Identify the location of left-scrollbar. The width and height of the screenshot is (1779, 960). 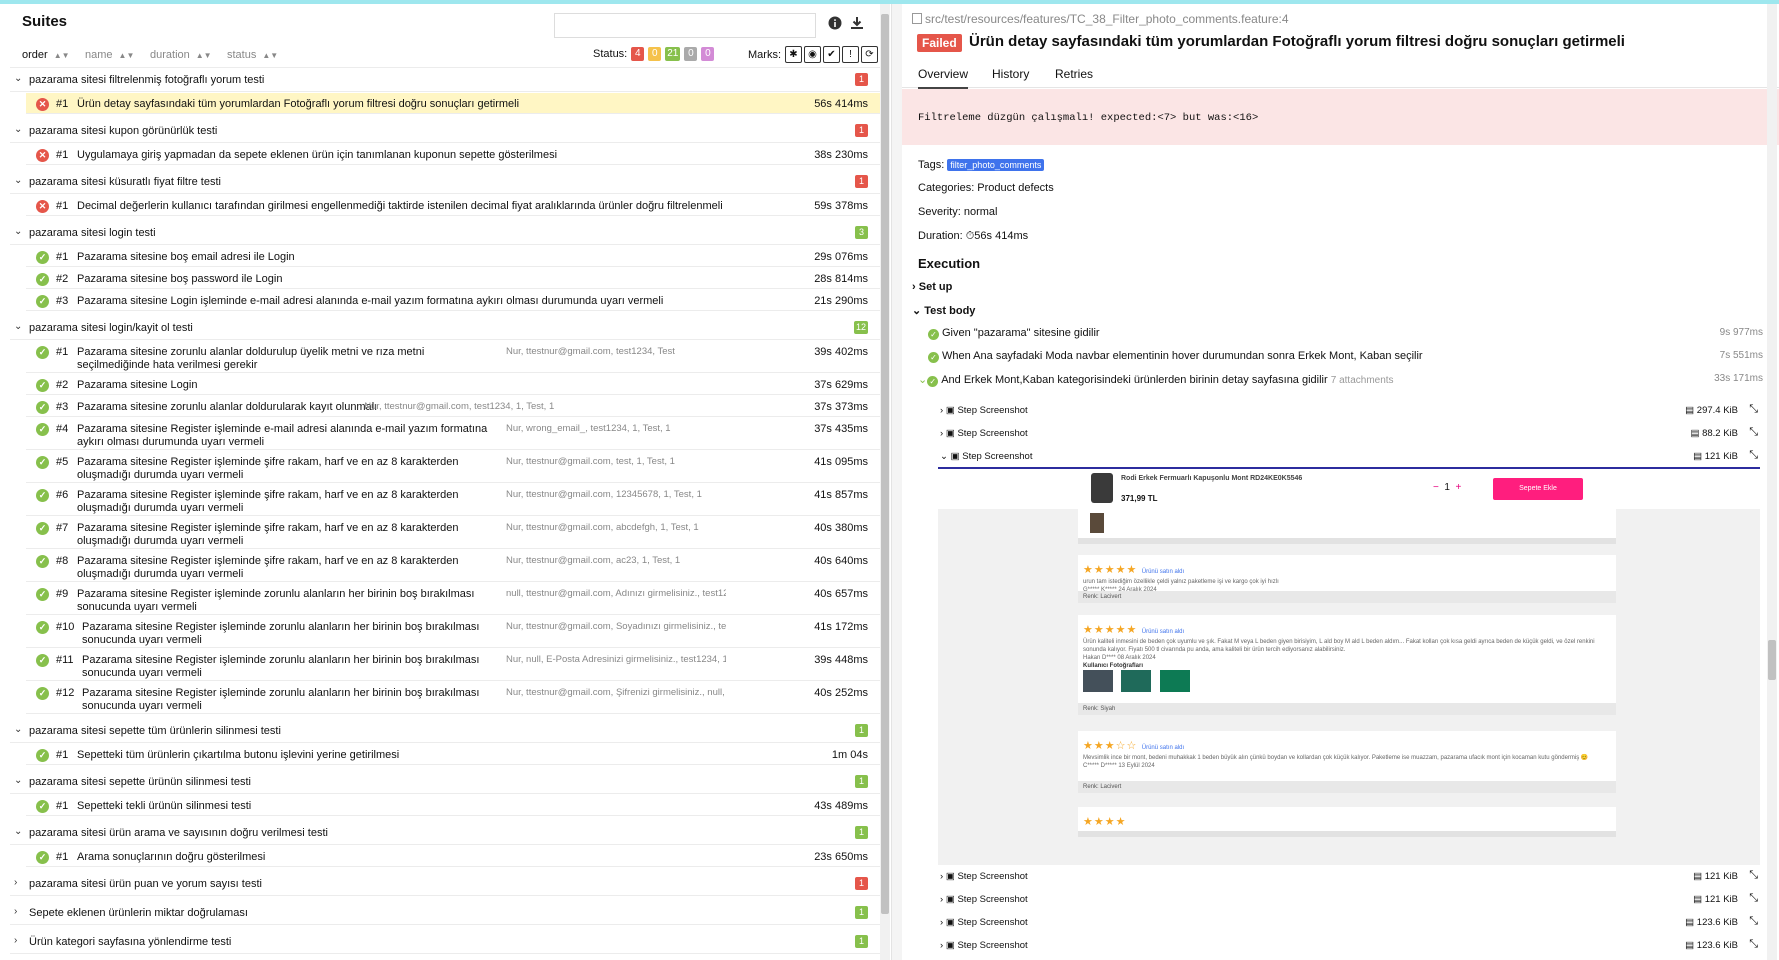
(885, 482).